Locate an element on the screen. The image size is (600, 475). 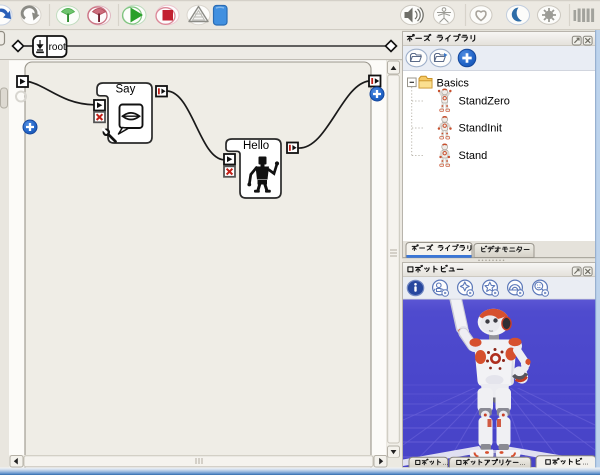
svg-text: Stand is located at coordinates (473, 156).